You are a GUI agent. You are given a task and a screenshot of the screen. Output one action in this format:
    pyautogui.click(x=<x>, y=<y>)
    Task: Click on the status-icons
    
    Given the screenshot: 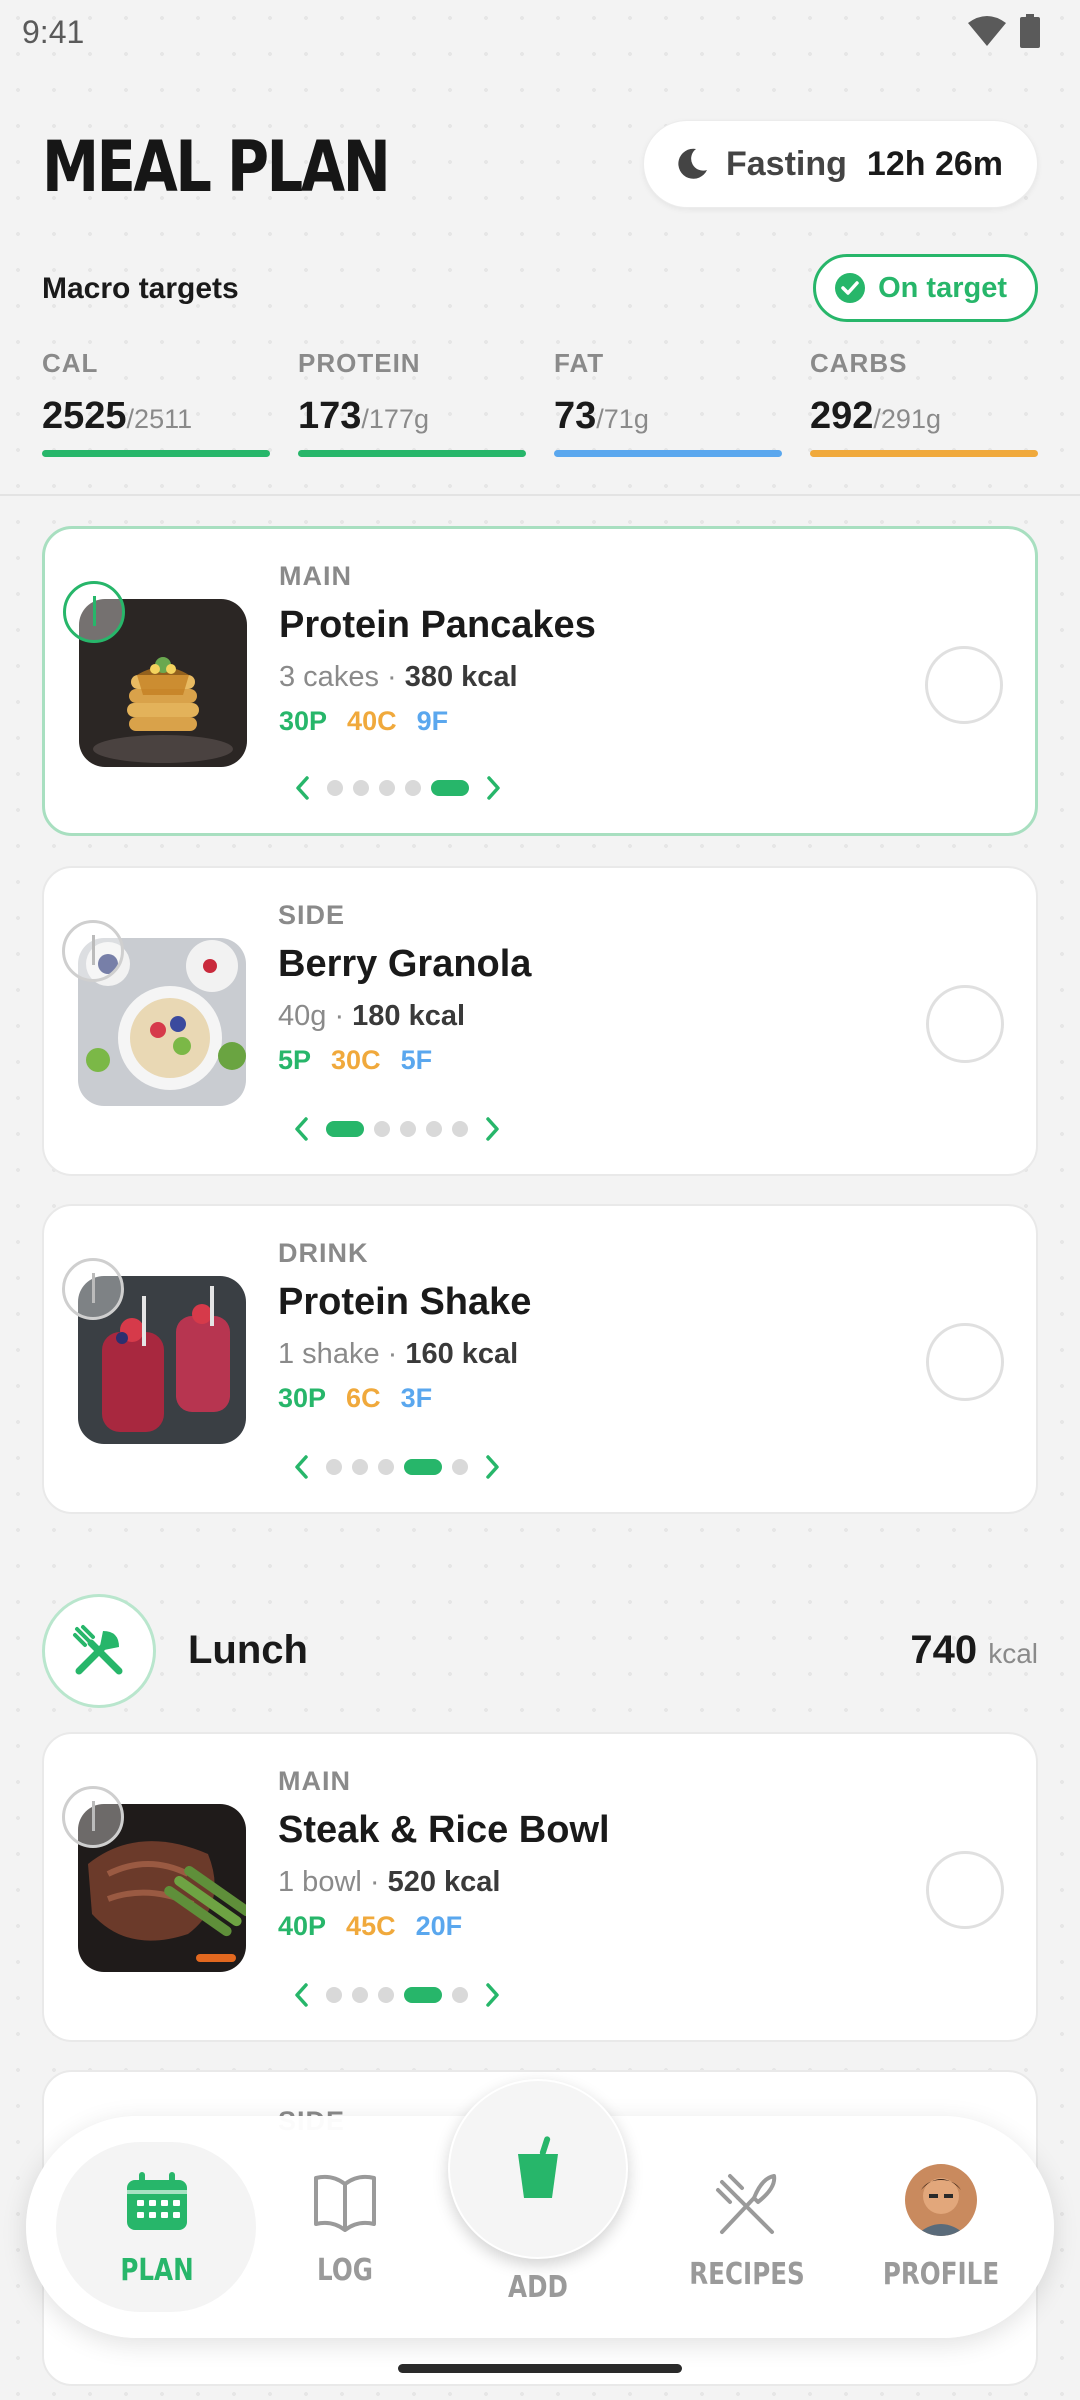 What is the action you would take?
    pyautogui.click(x=1004, y=31)
    